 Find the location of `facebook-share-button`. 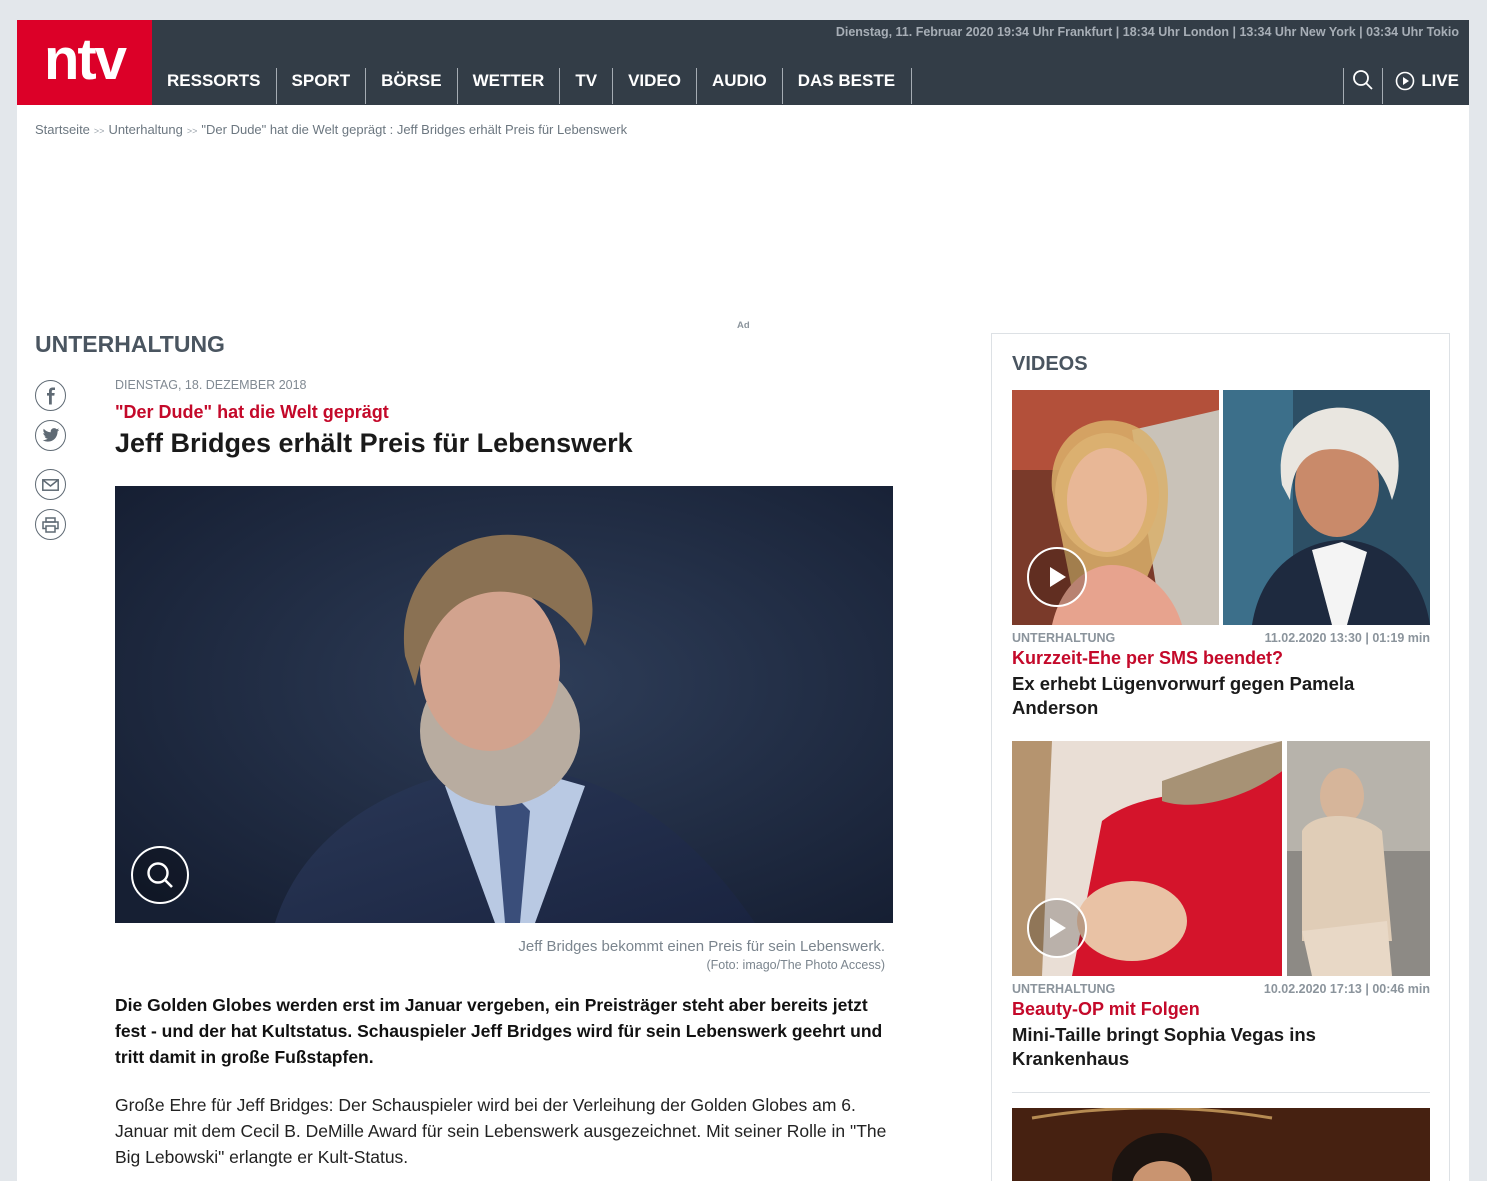

facebook-share-button is located at coordinates (50, 395).